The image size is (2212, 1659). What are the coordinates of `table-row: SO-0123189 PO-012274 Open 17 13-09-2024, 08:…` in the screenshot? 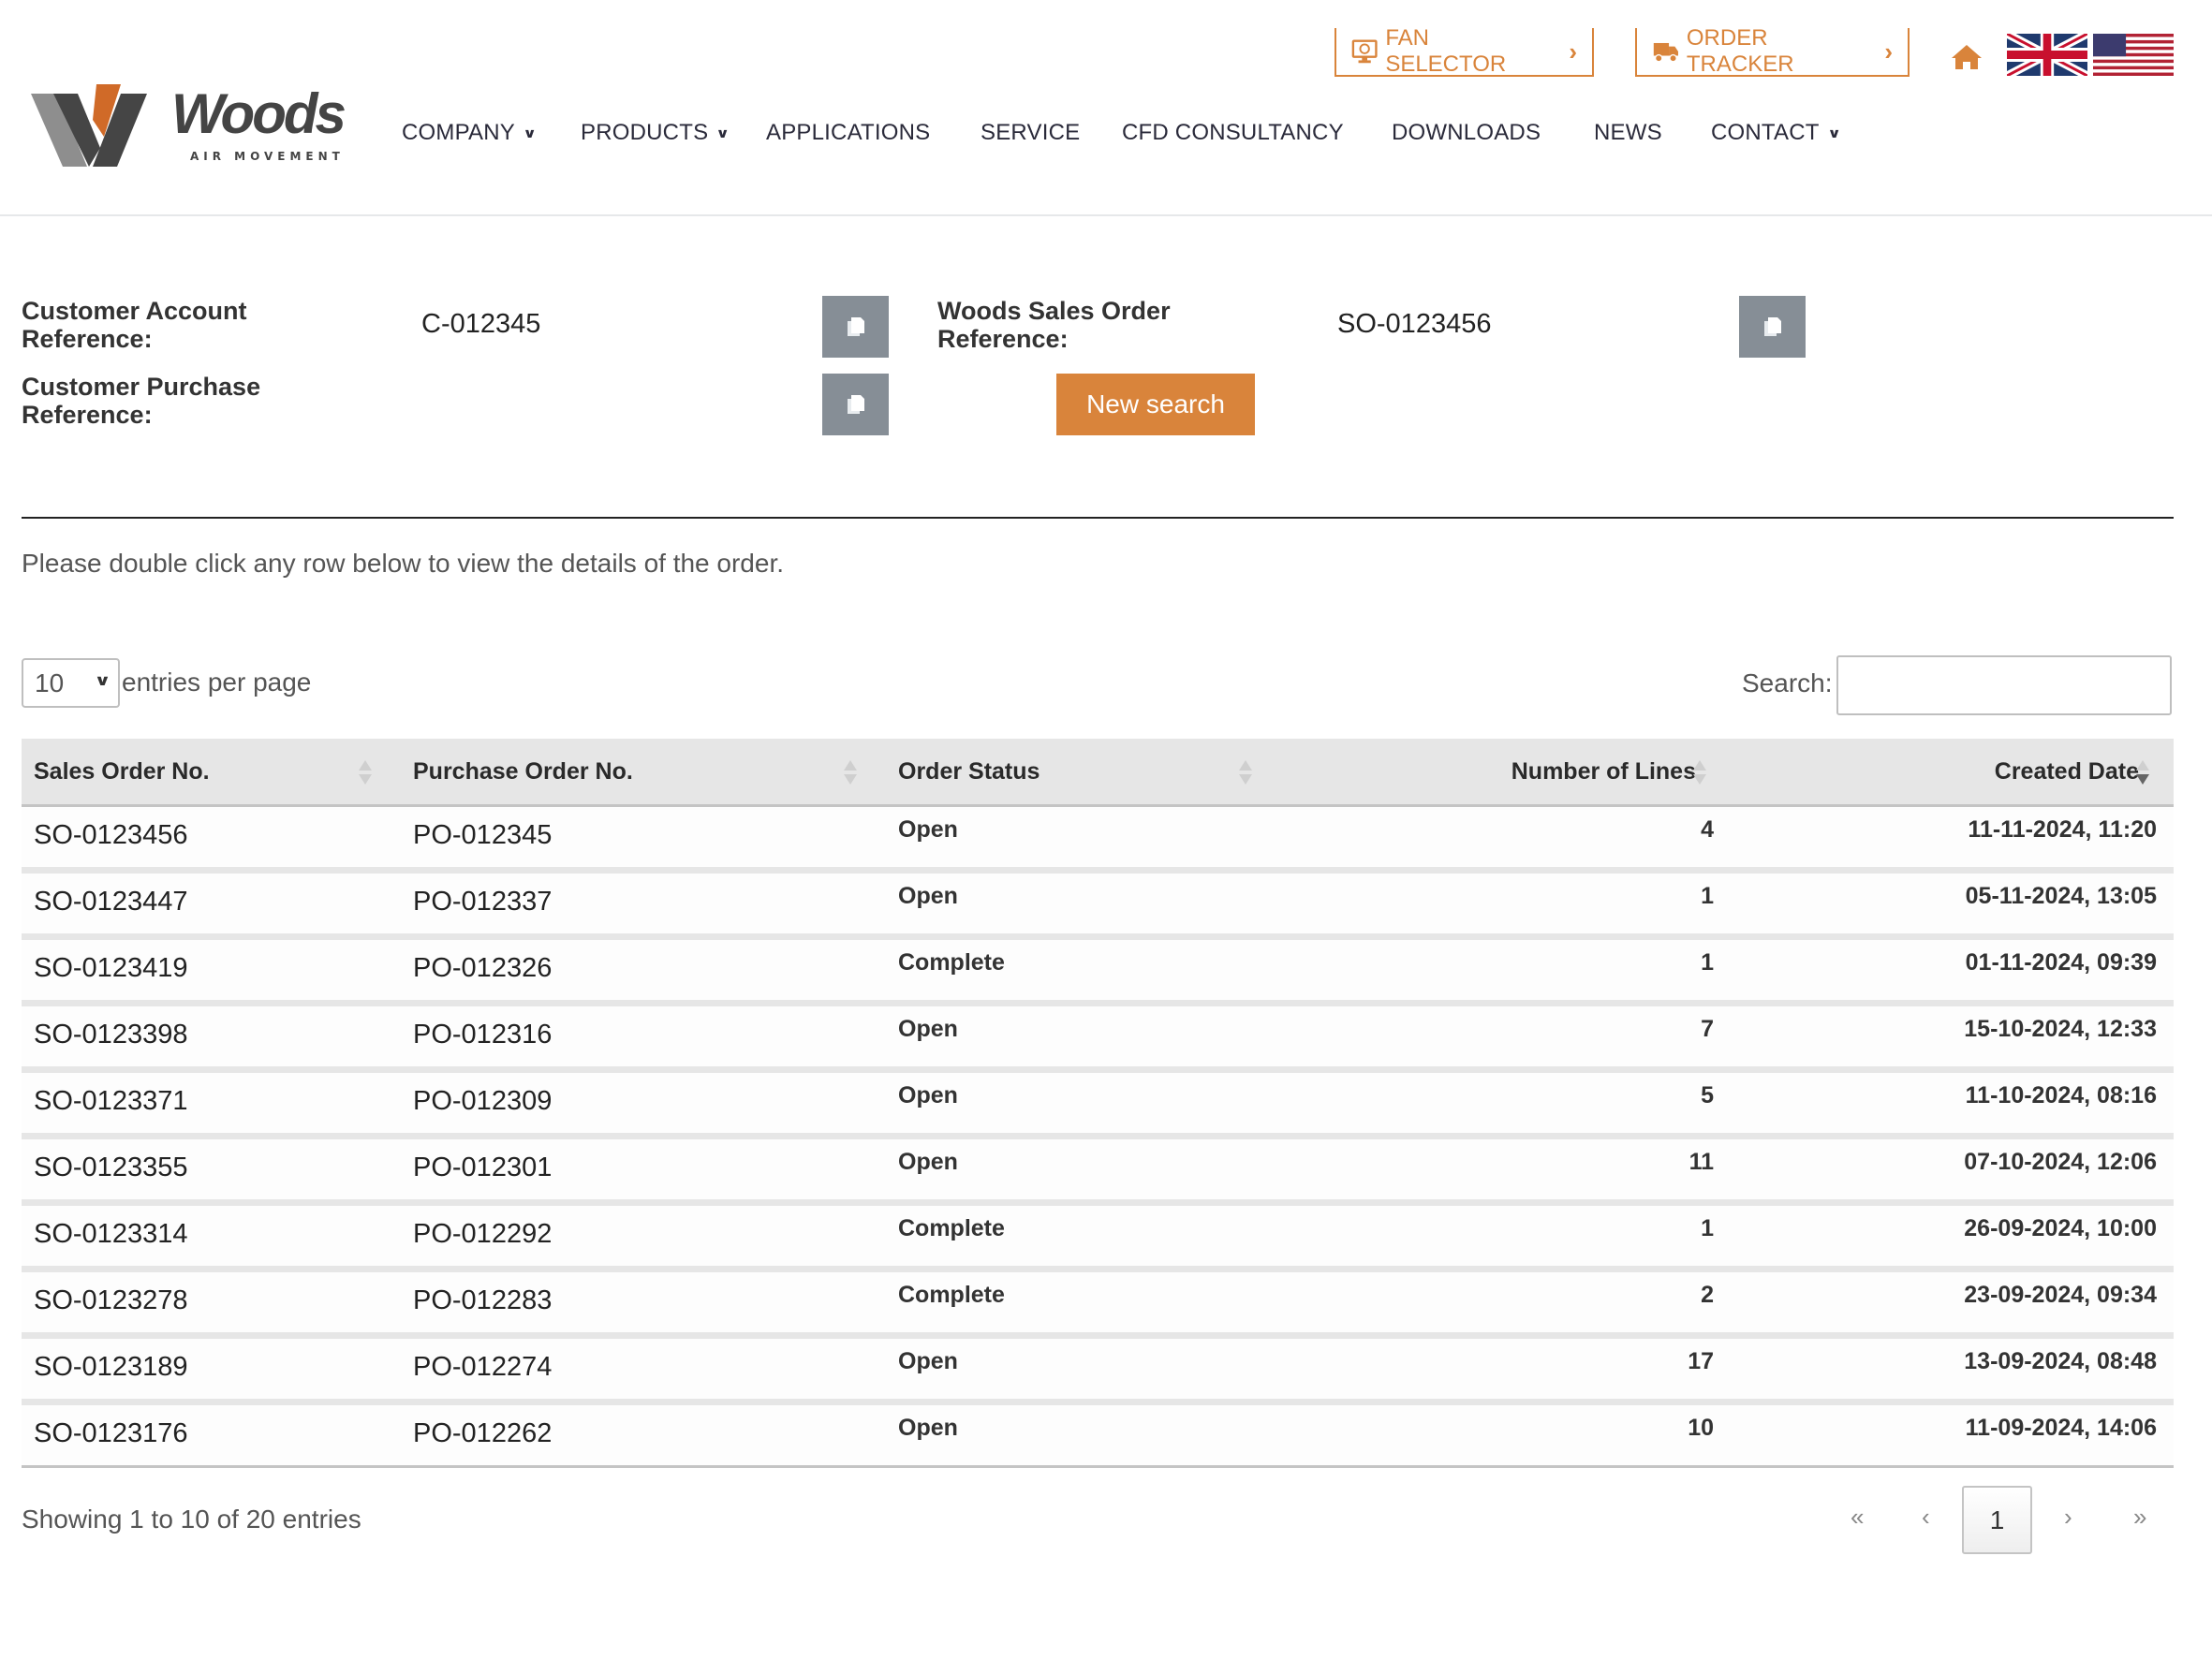 It's located at (1098, 1372).